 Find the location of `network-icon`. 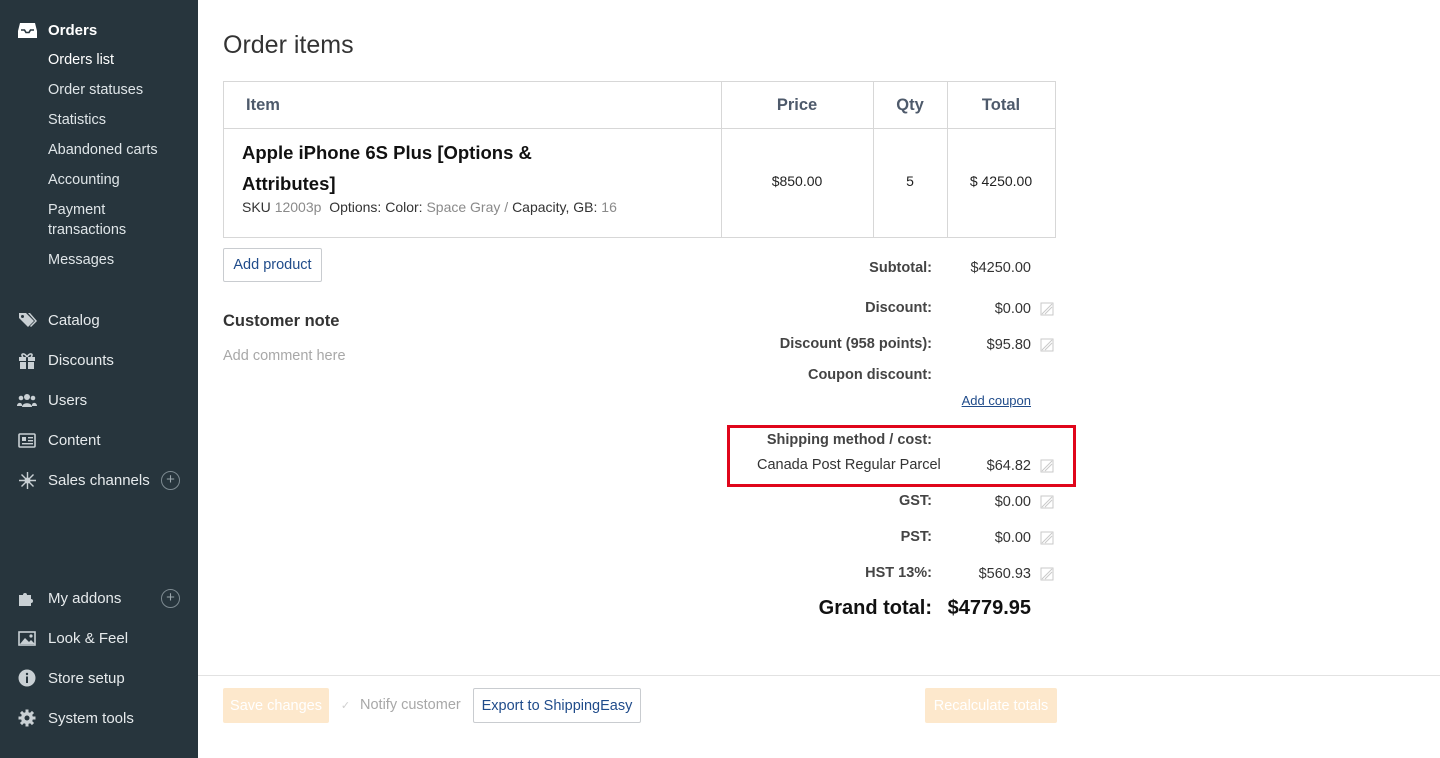

network-icon is located at coordinates (27, 480).